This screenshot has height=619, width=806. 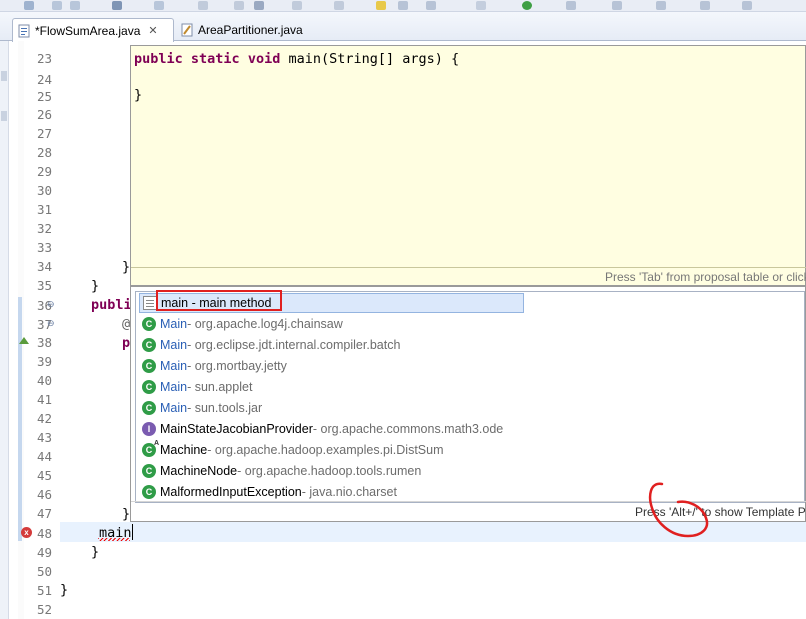 What do you see at coordinates (236, 429) in the screenshot?
I see `proposal-name: MainStateJacobianProvider` at bounding box center [236, 429].